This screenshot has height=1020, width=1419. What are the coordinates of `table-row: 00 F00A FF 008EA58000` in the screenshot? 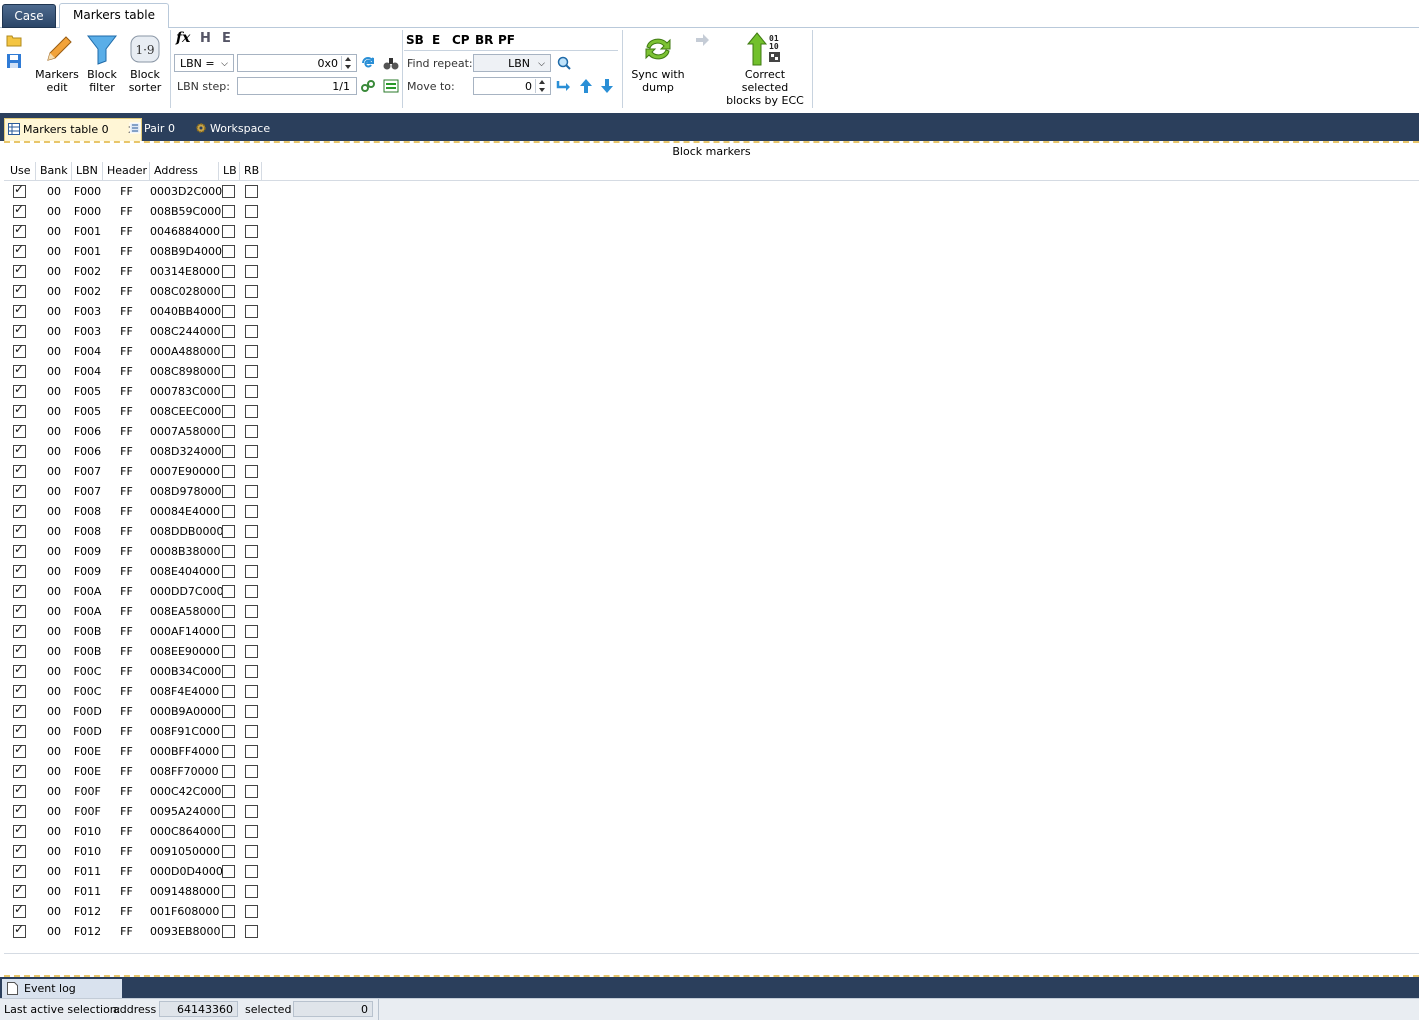 It's located at (133, 612).